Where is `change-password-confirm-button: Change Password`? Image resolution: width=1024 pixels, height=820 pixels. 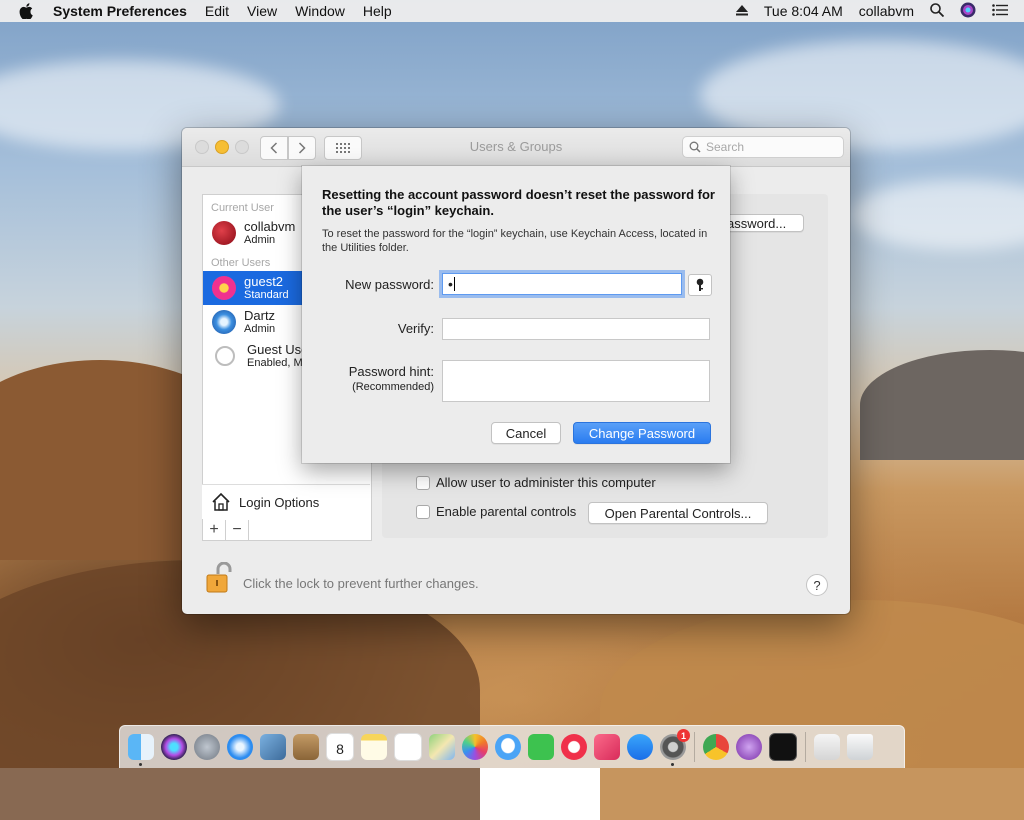
change-password-confirm-button: Change Password is located at coordinates (642, 433).